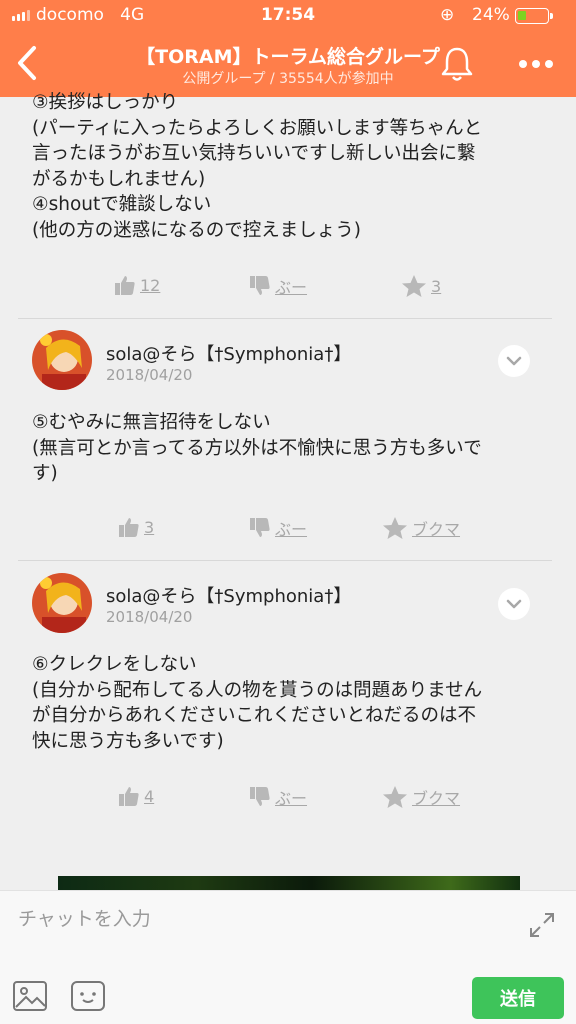  What do you see at coordinates (523, 64) in the screenshot?
I see `more-icon` at bounding box center [523, 64].